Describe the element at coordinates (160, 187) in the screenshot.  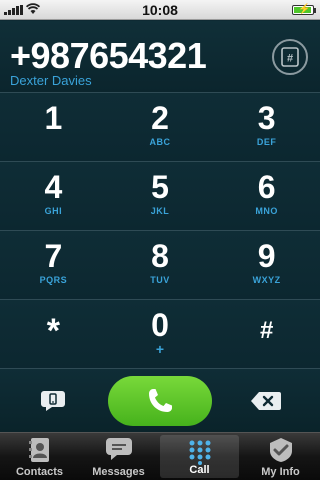
I see `key-digit: 5` at that location.